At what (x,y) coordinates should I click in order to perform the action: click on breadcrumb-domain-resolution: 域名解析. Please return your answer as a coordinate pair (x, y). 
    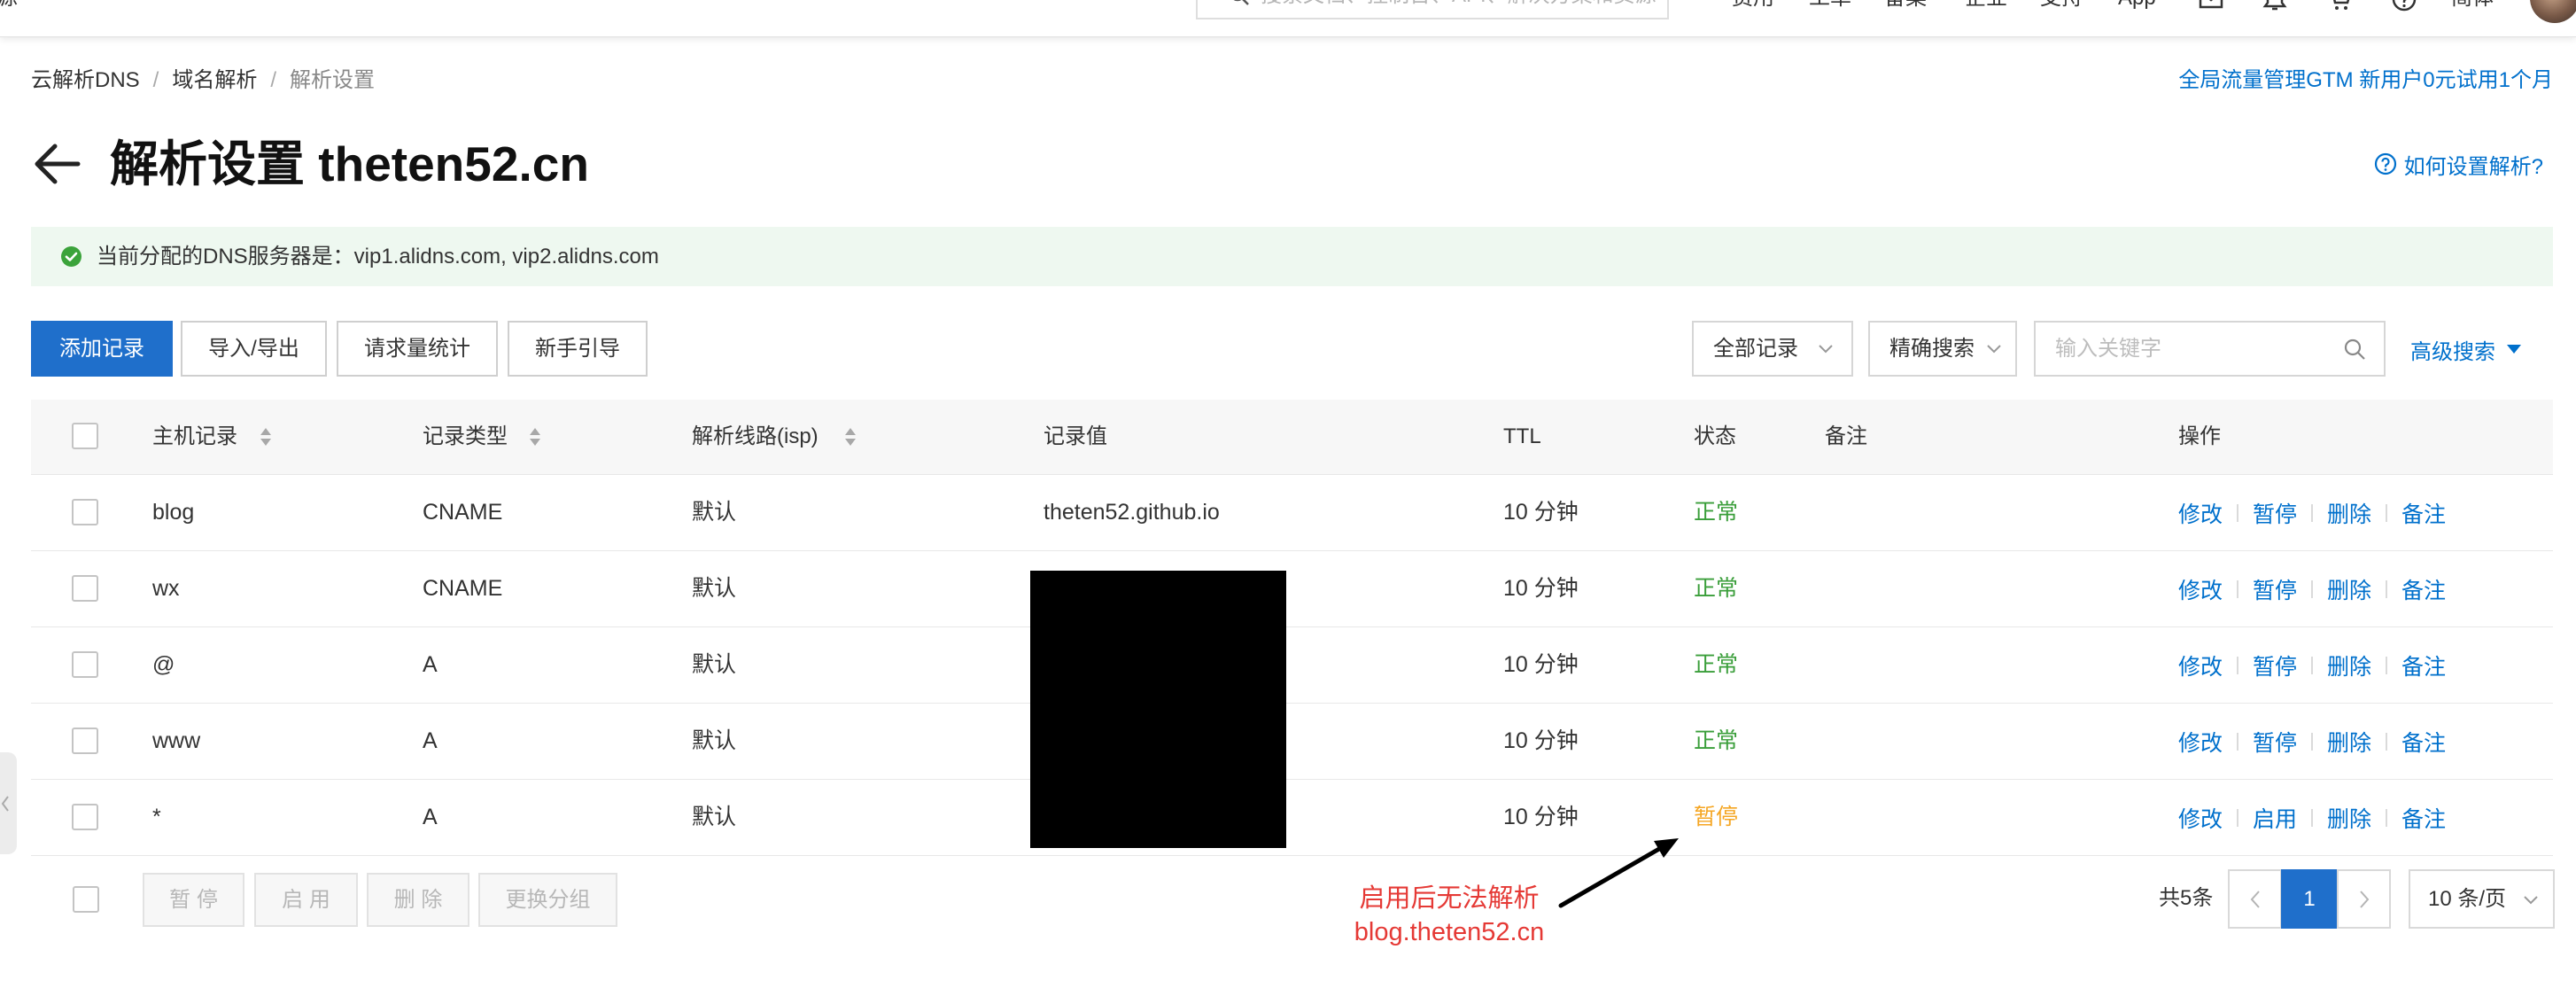
    Looking at the image, I should click on (214, 80).